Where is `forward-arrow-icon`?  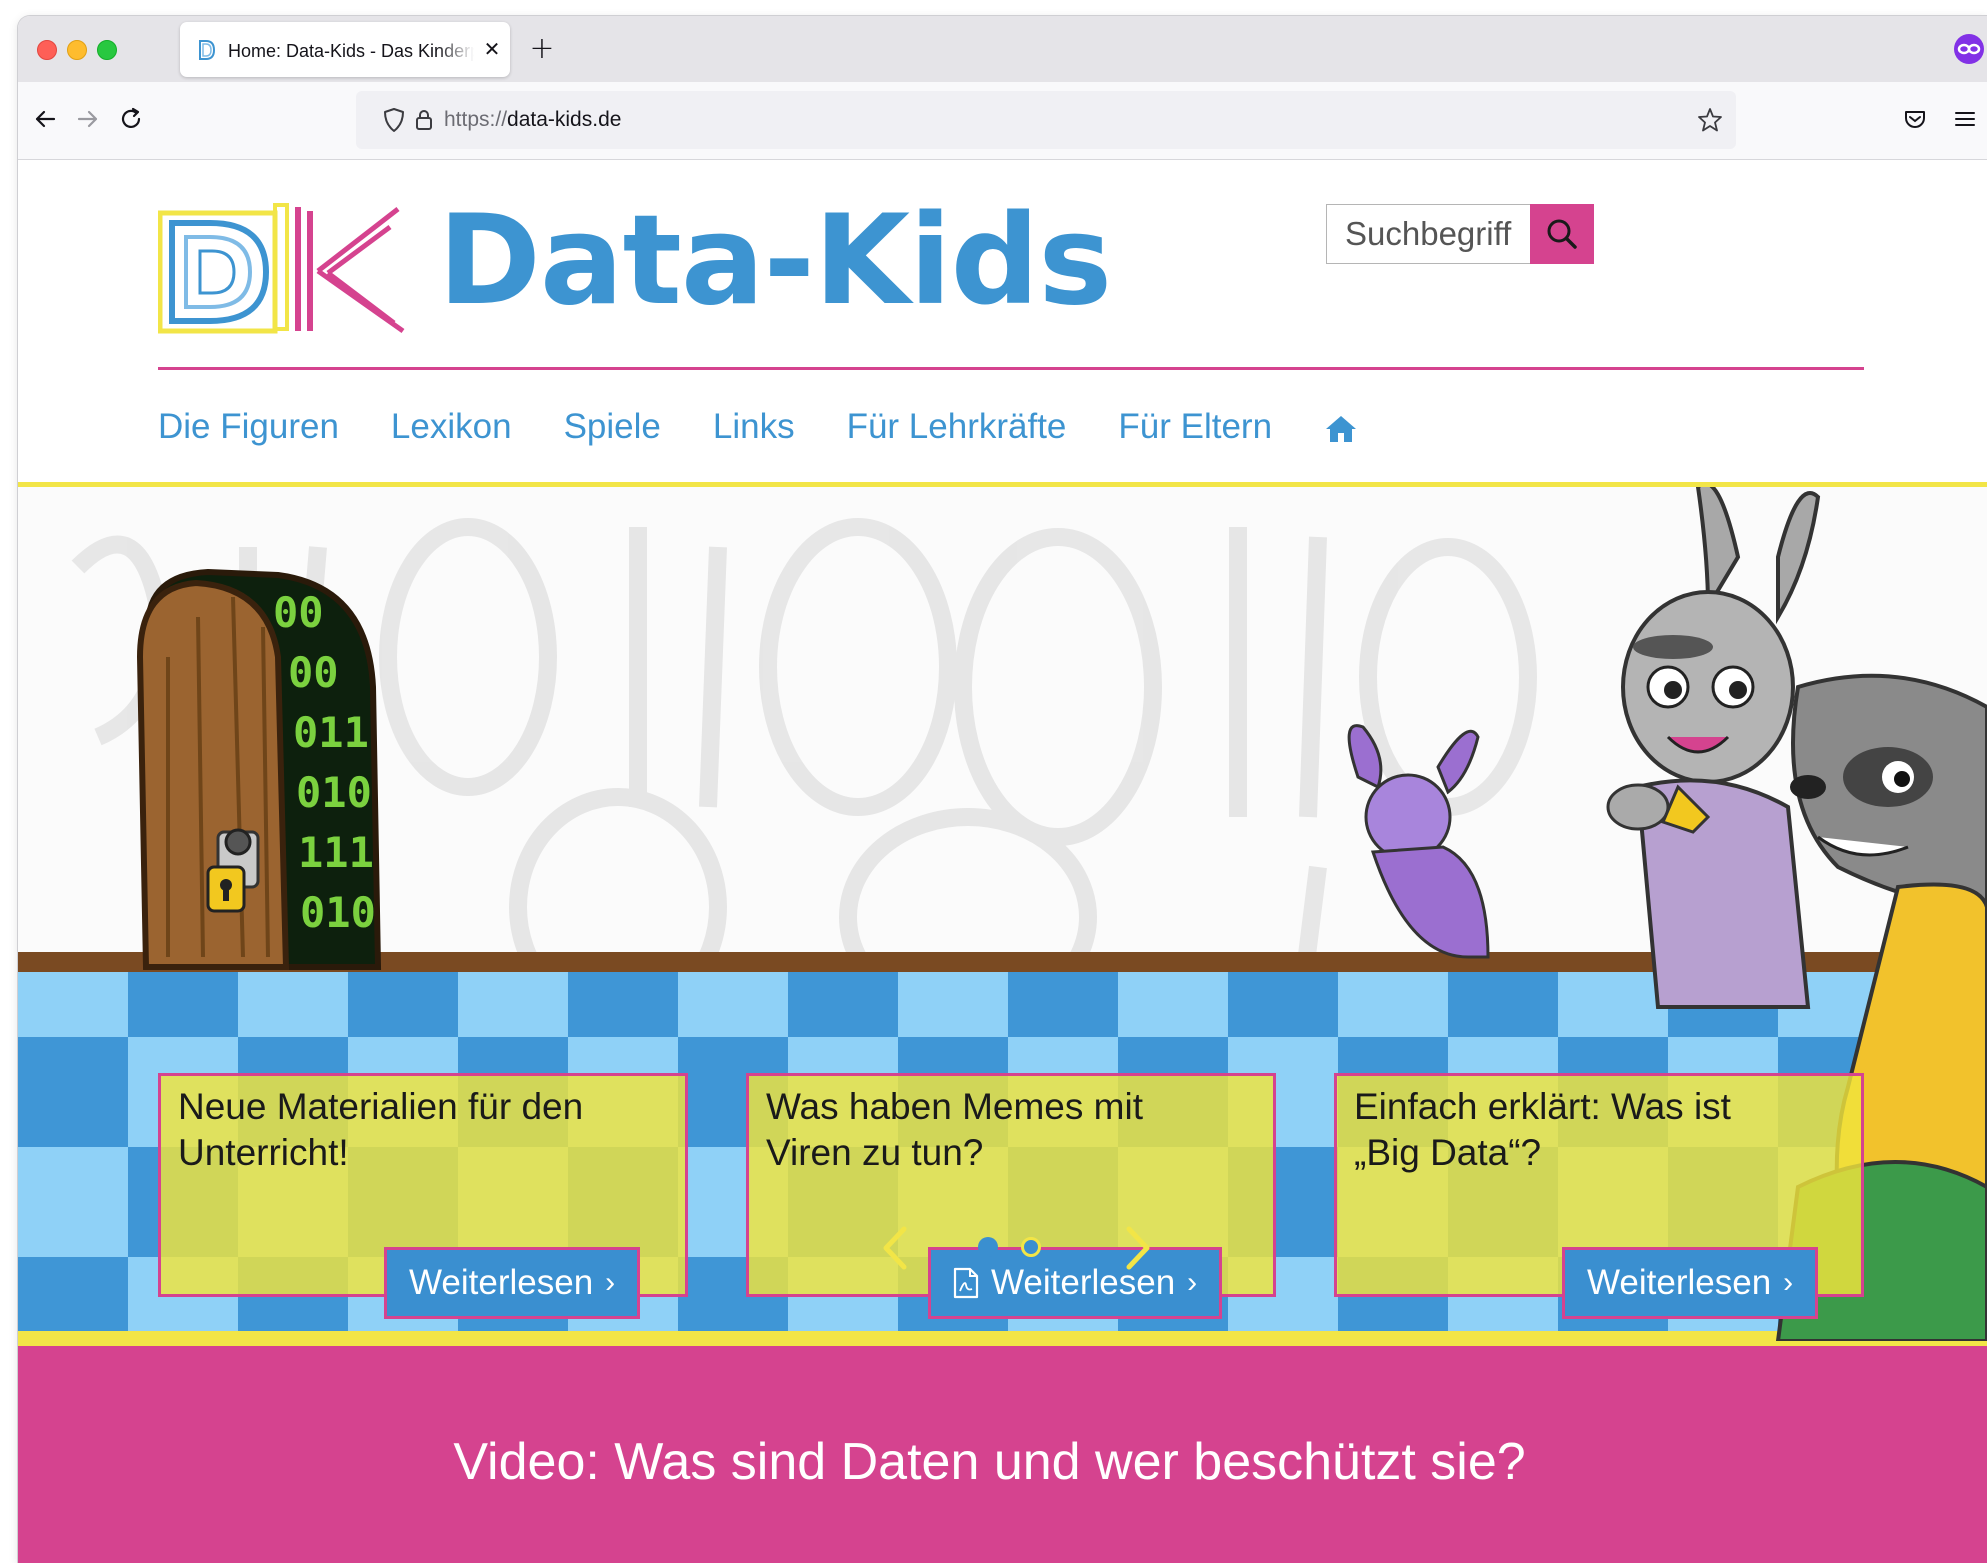 forward-arrow-icon is located at coordinates (88, 119).